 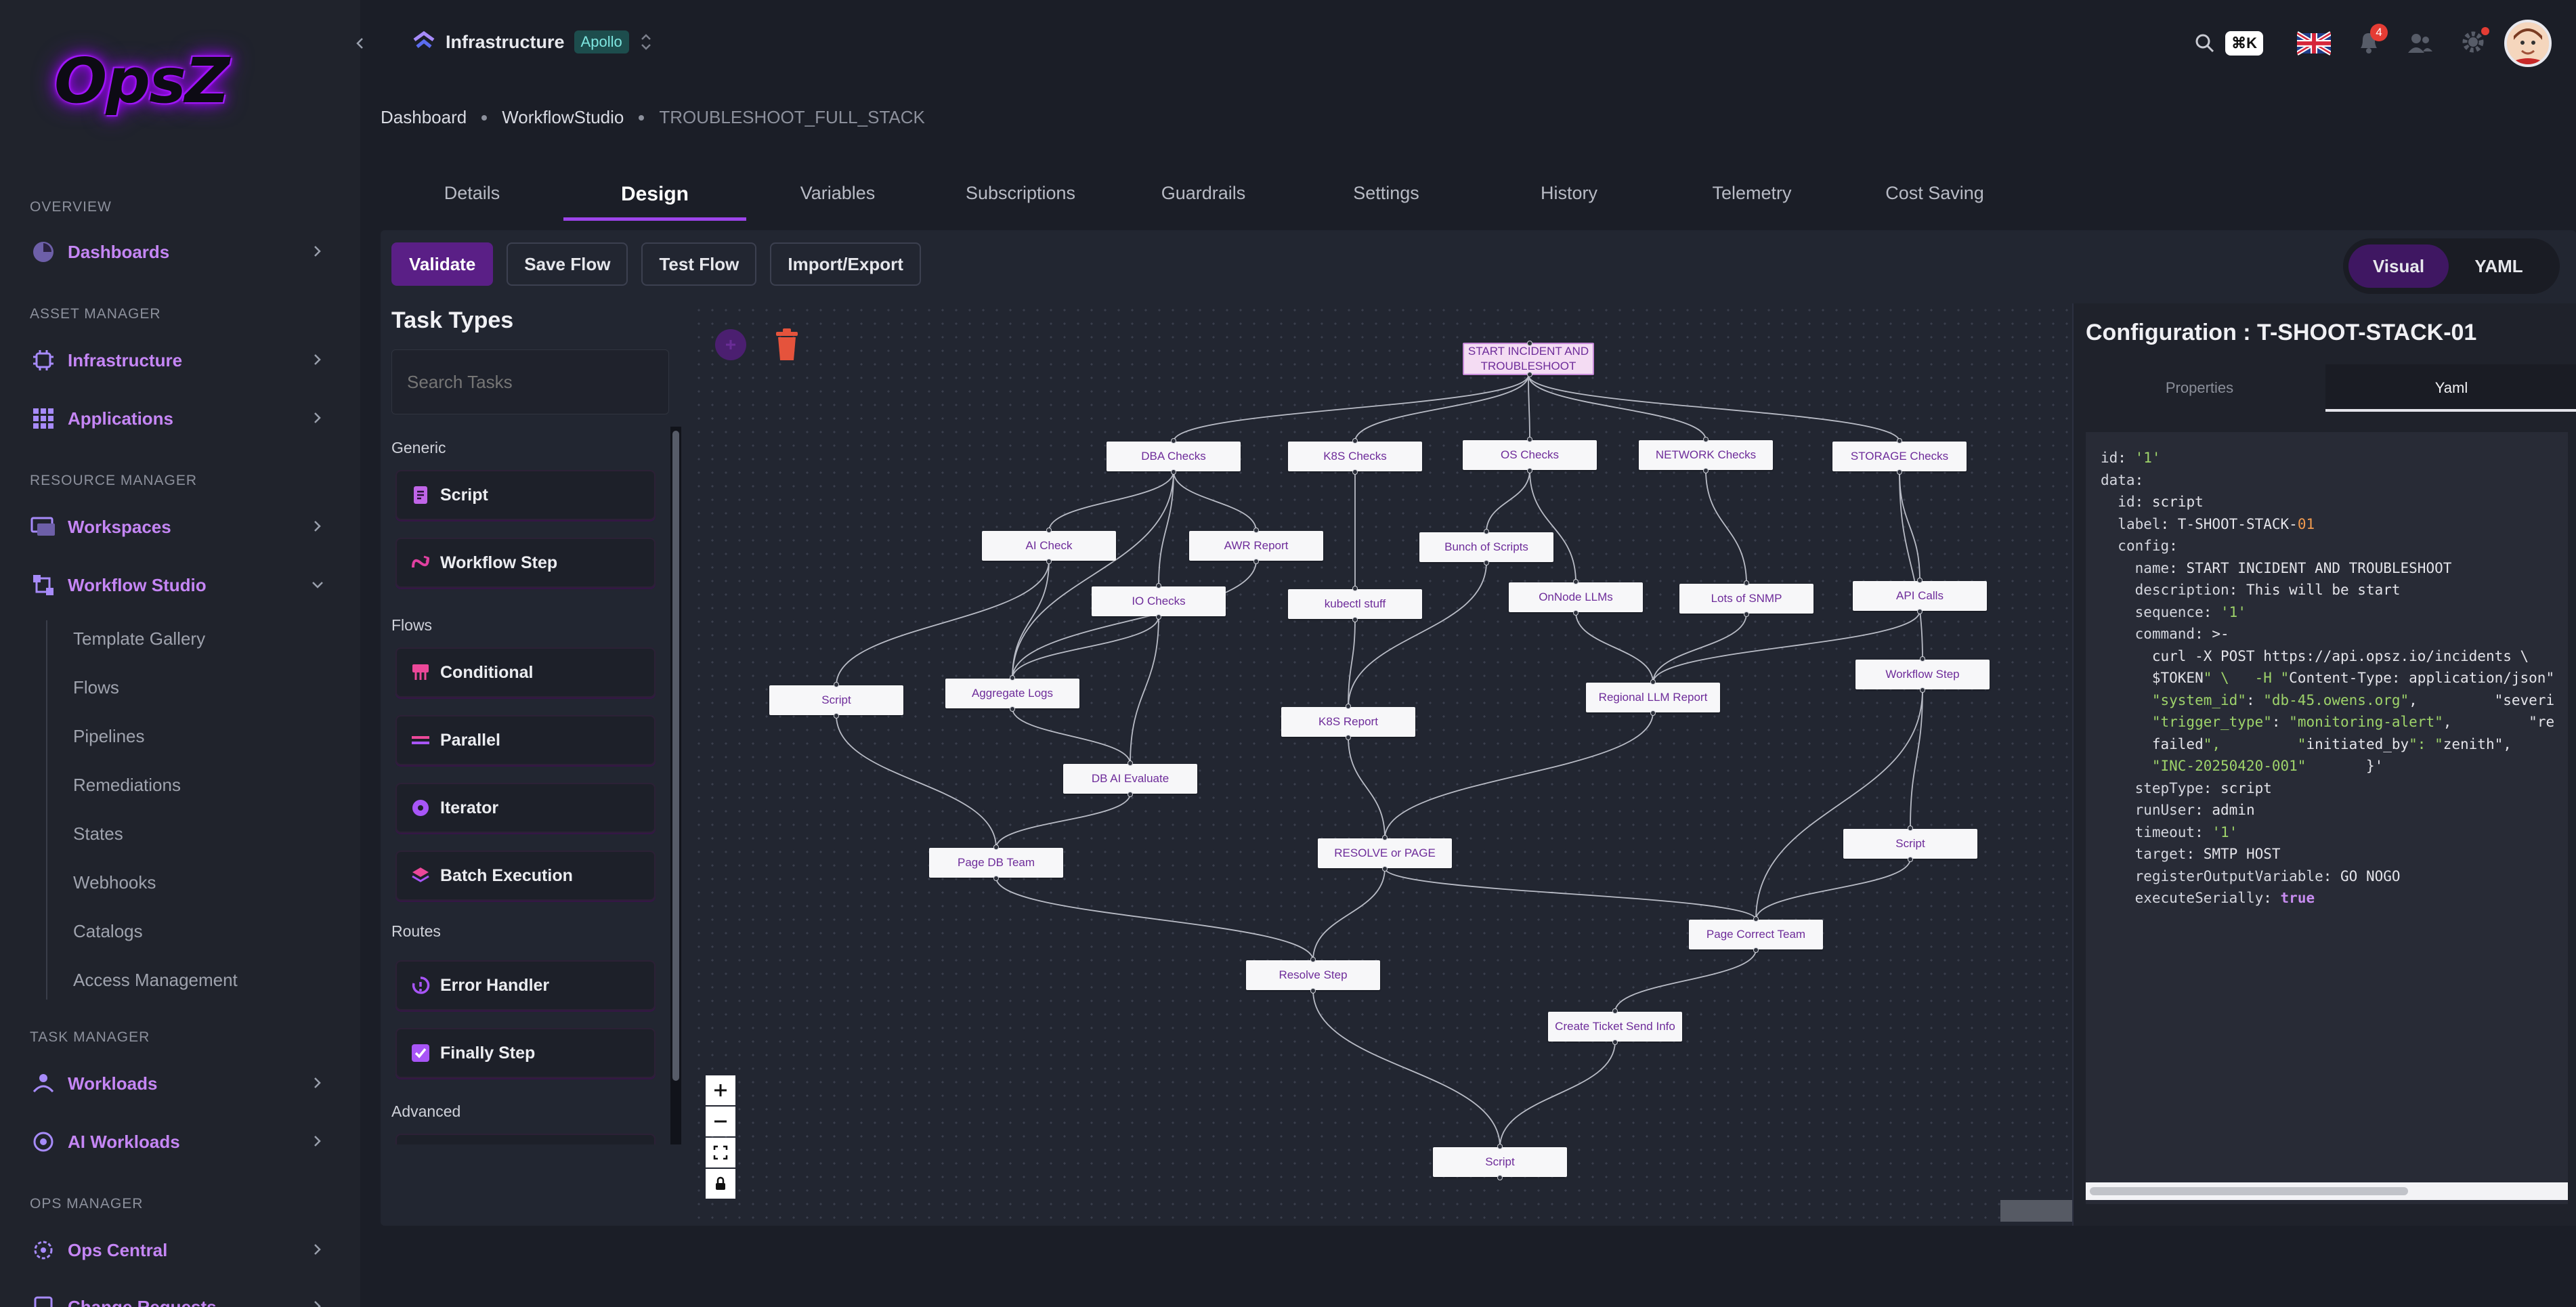 What do you see at coordinates (2314, 43) in the screenshot?
I see `uk-flag-icon` at bounding box center [2314, 43].